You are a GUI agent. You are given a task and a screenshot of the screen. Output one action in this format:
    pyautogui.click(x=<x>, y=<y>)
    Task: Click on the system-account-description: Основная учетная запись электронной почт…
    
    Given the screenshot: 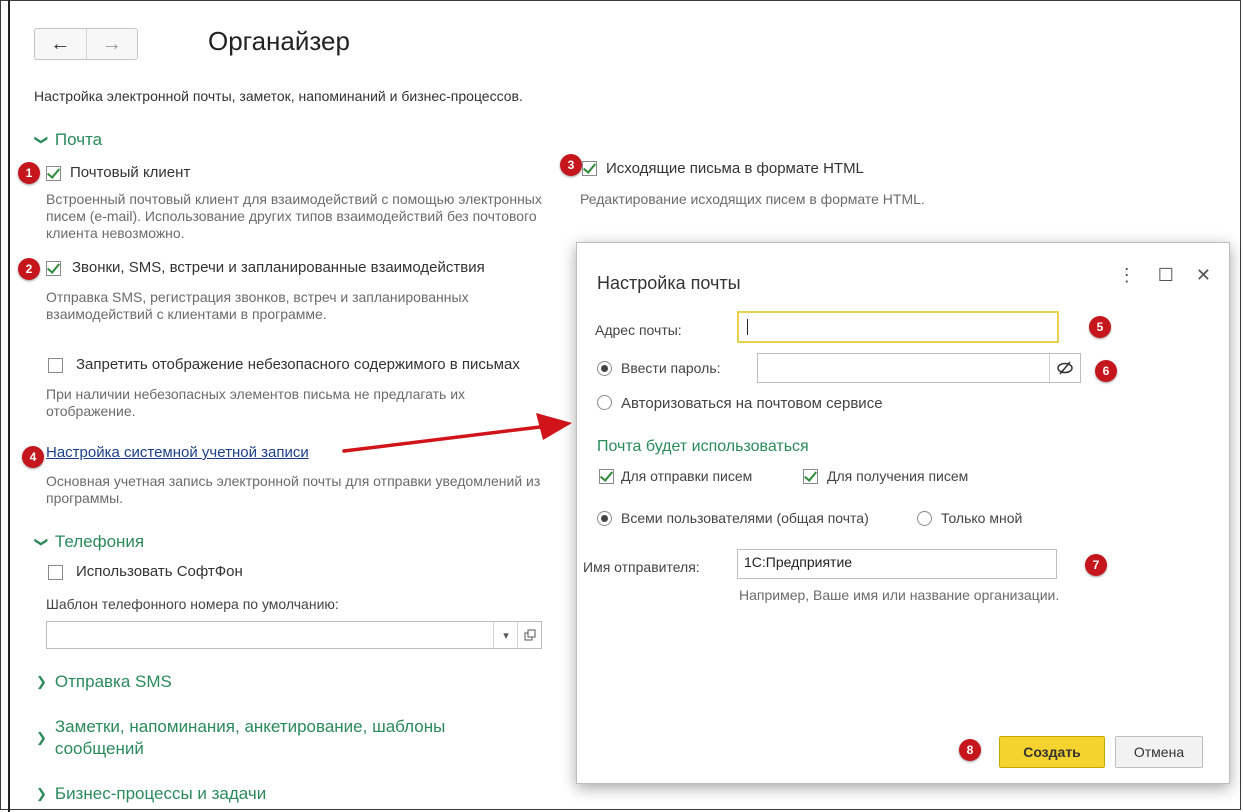 What is the action you would take?
    pyautogui.click(x=293, y=489)
    